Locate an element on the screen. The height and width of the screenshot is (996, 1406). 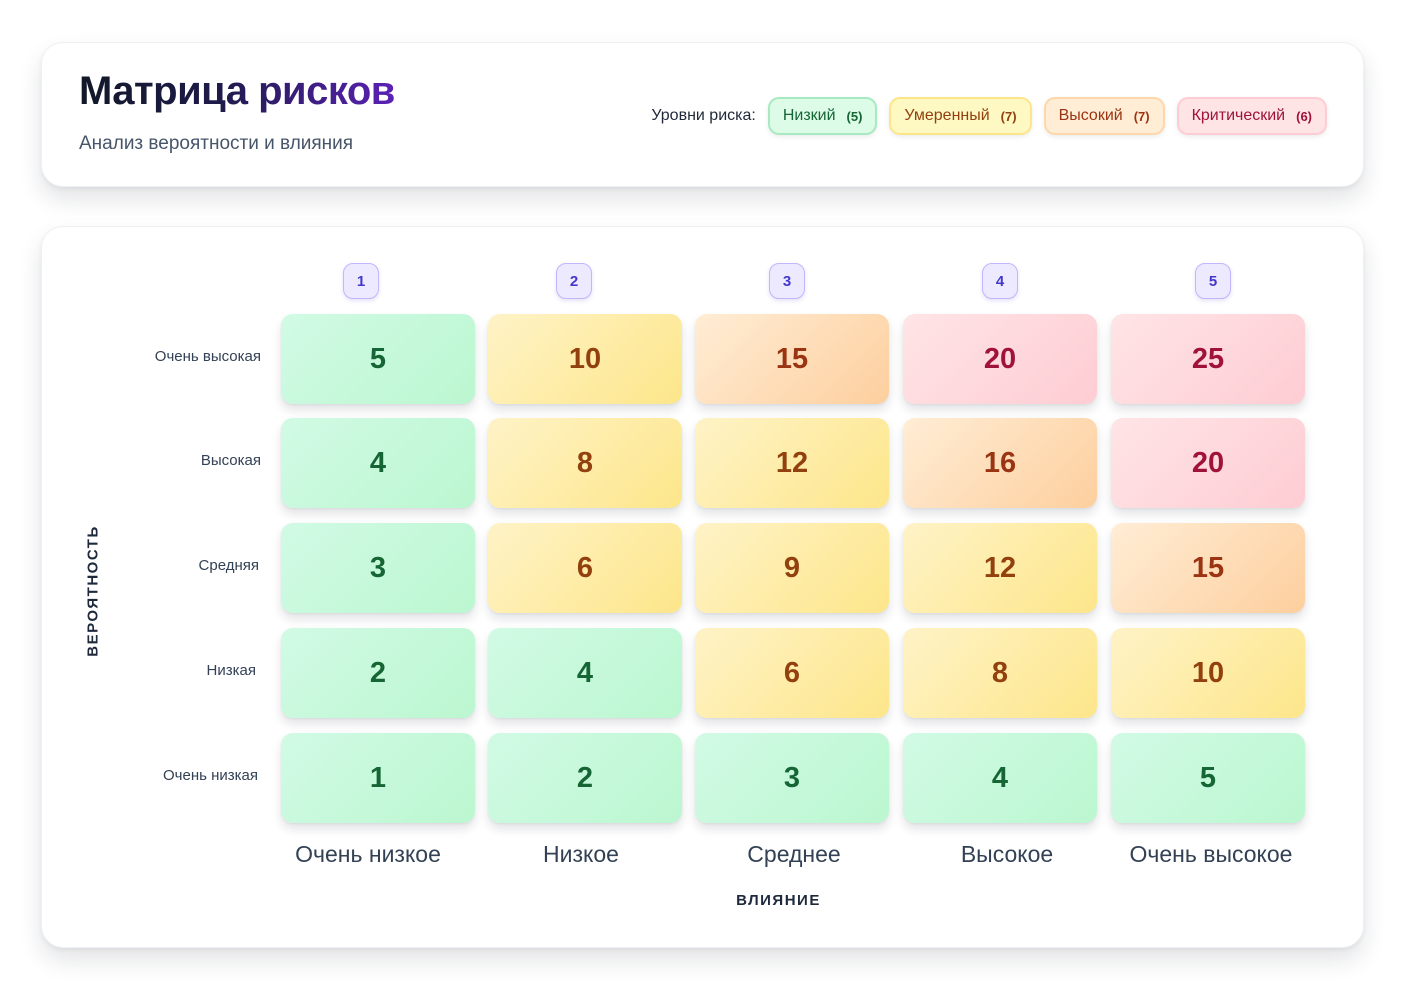
column-number-badge: 4 is located at coordinates (1000, 281).